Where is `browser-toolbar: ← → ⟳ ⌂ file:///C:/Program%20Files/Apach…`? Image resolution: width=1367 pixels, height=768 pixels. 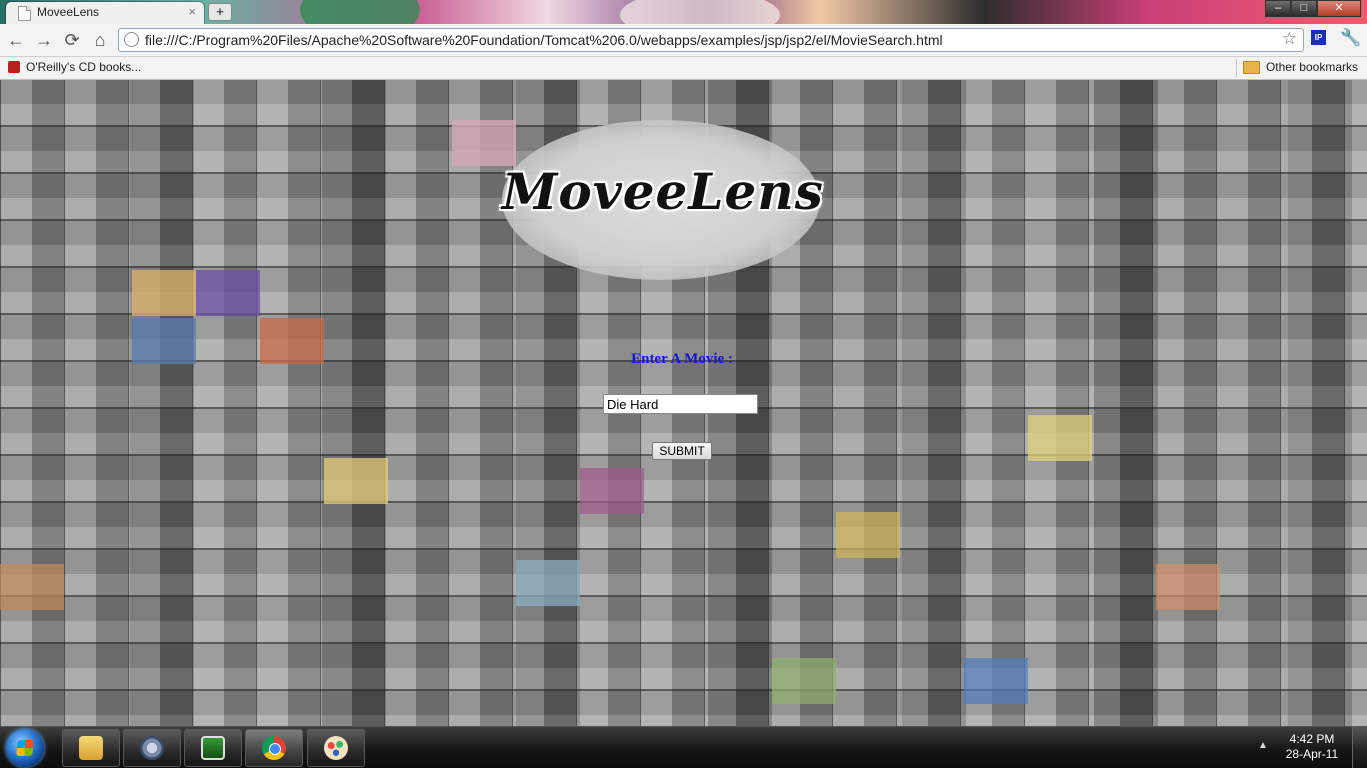
browser-toolbar: ← → ⟳ ⌂ file:///C:/Program%20Files/Apach… is located at coordinates (683, 40).